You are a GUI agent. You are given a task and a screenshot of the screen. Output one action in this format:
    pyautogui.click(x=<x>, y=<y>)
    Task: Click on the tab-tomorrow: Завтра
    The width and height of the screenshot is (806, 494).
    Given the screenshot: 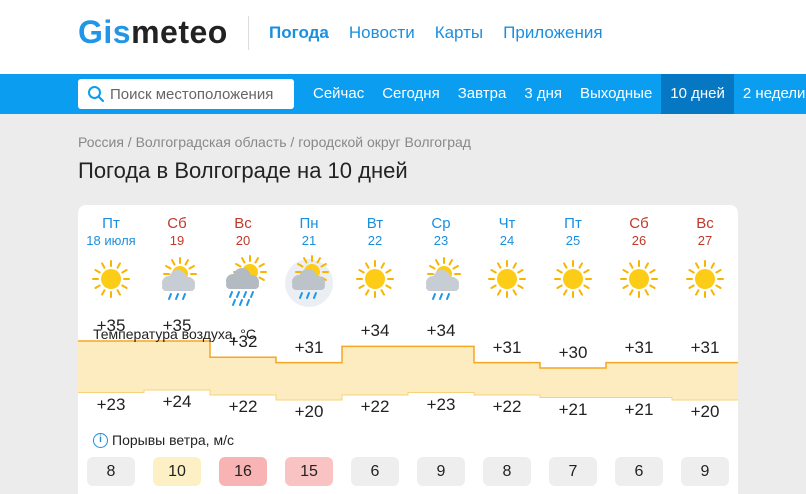 What is the action you would take?
    pyautogui.click(x=482, y=94)
    